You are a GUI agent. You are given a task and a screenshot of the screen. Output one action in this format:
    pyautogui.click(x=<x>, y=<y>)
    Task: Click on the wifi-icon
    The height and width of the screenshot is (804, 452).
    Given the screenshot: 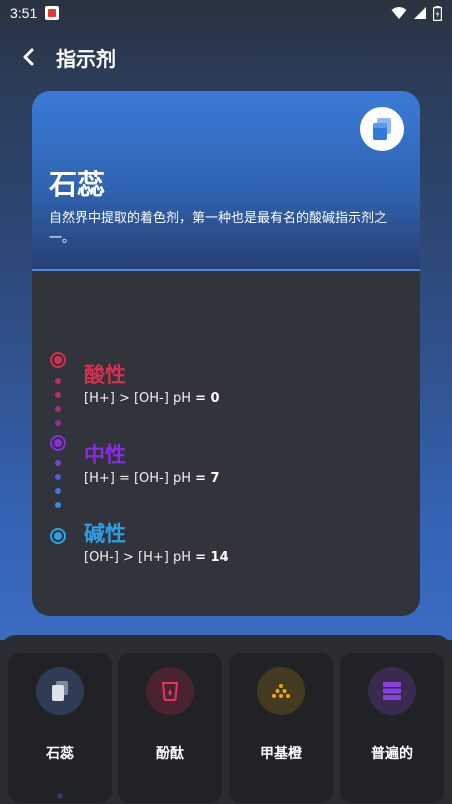 What is the action you would take?
    pyautogui.click(x=399, y=13)
    